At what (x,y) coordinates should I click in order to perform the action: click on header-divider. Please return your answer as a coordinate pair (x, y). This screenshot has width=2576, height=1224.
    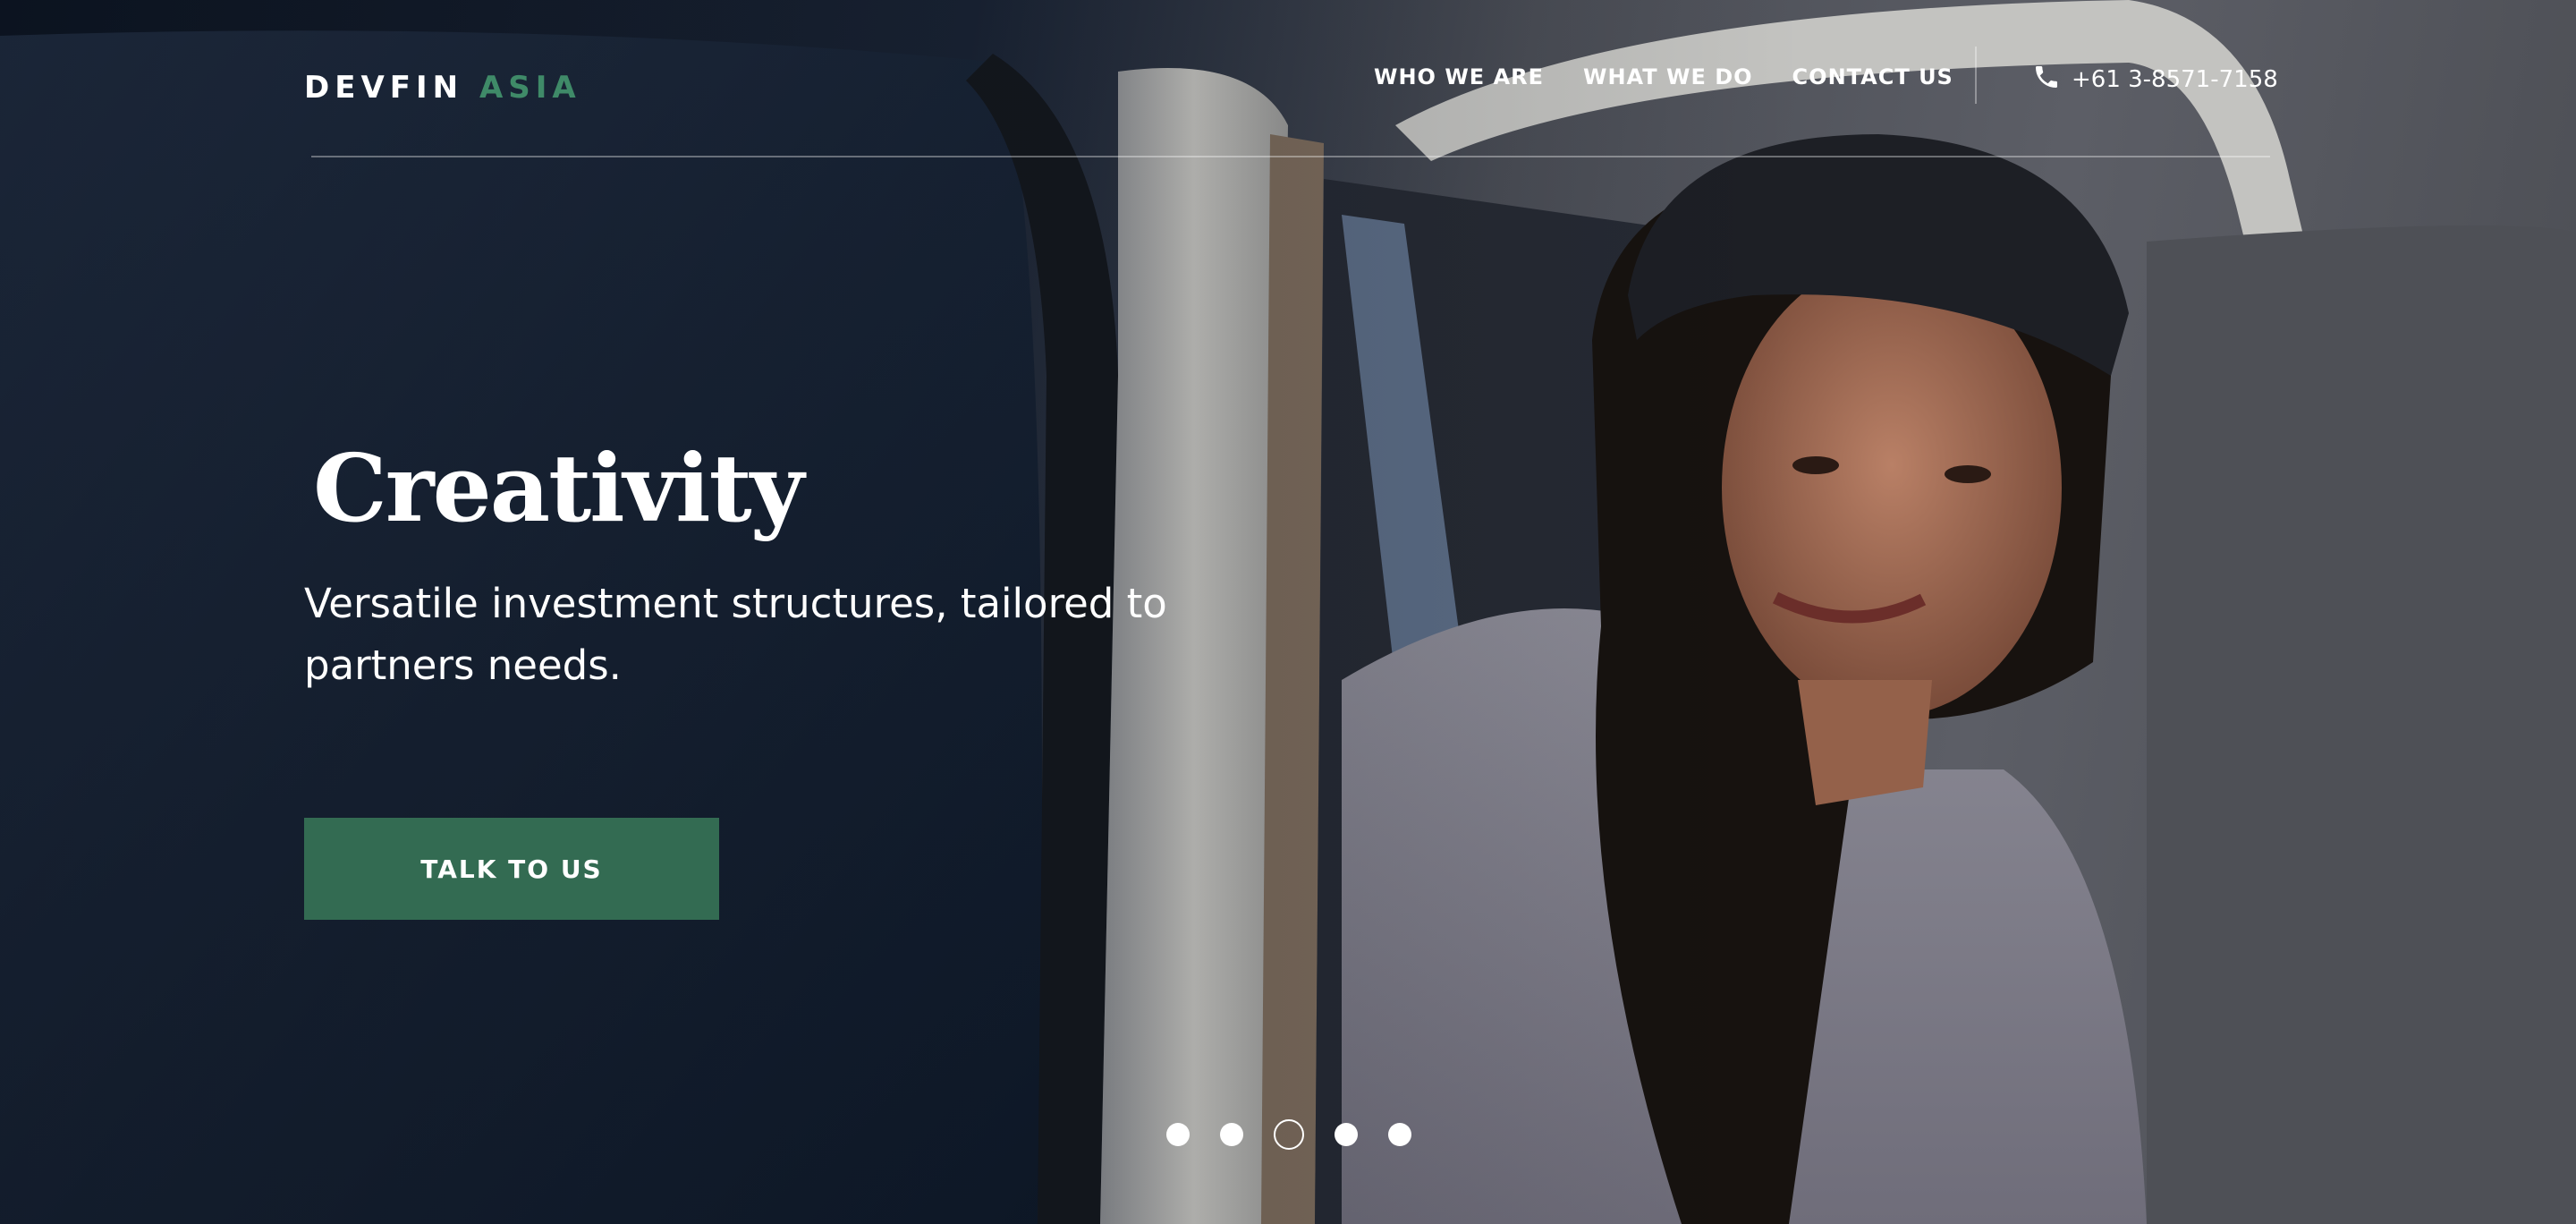
    Looking at the image, I should click on (1290, 156).